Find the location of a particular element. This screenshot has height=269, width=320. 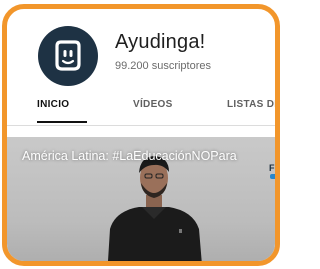

partial-watermark-logo: Fu is located at coordinates (272, 172).